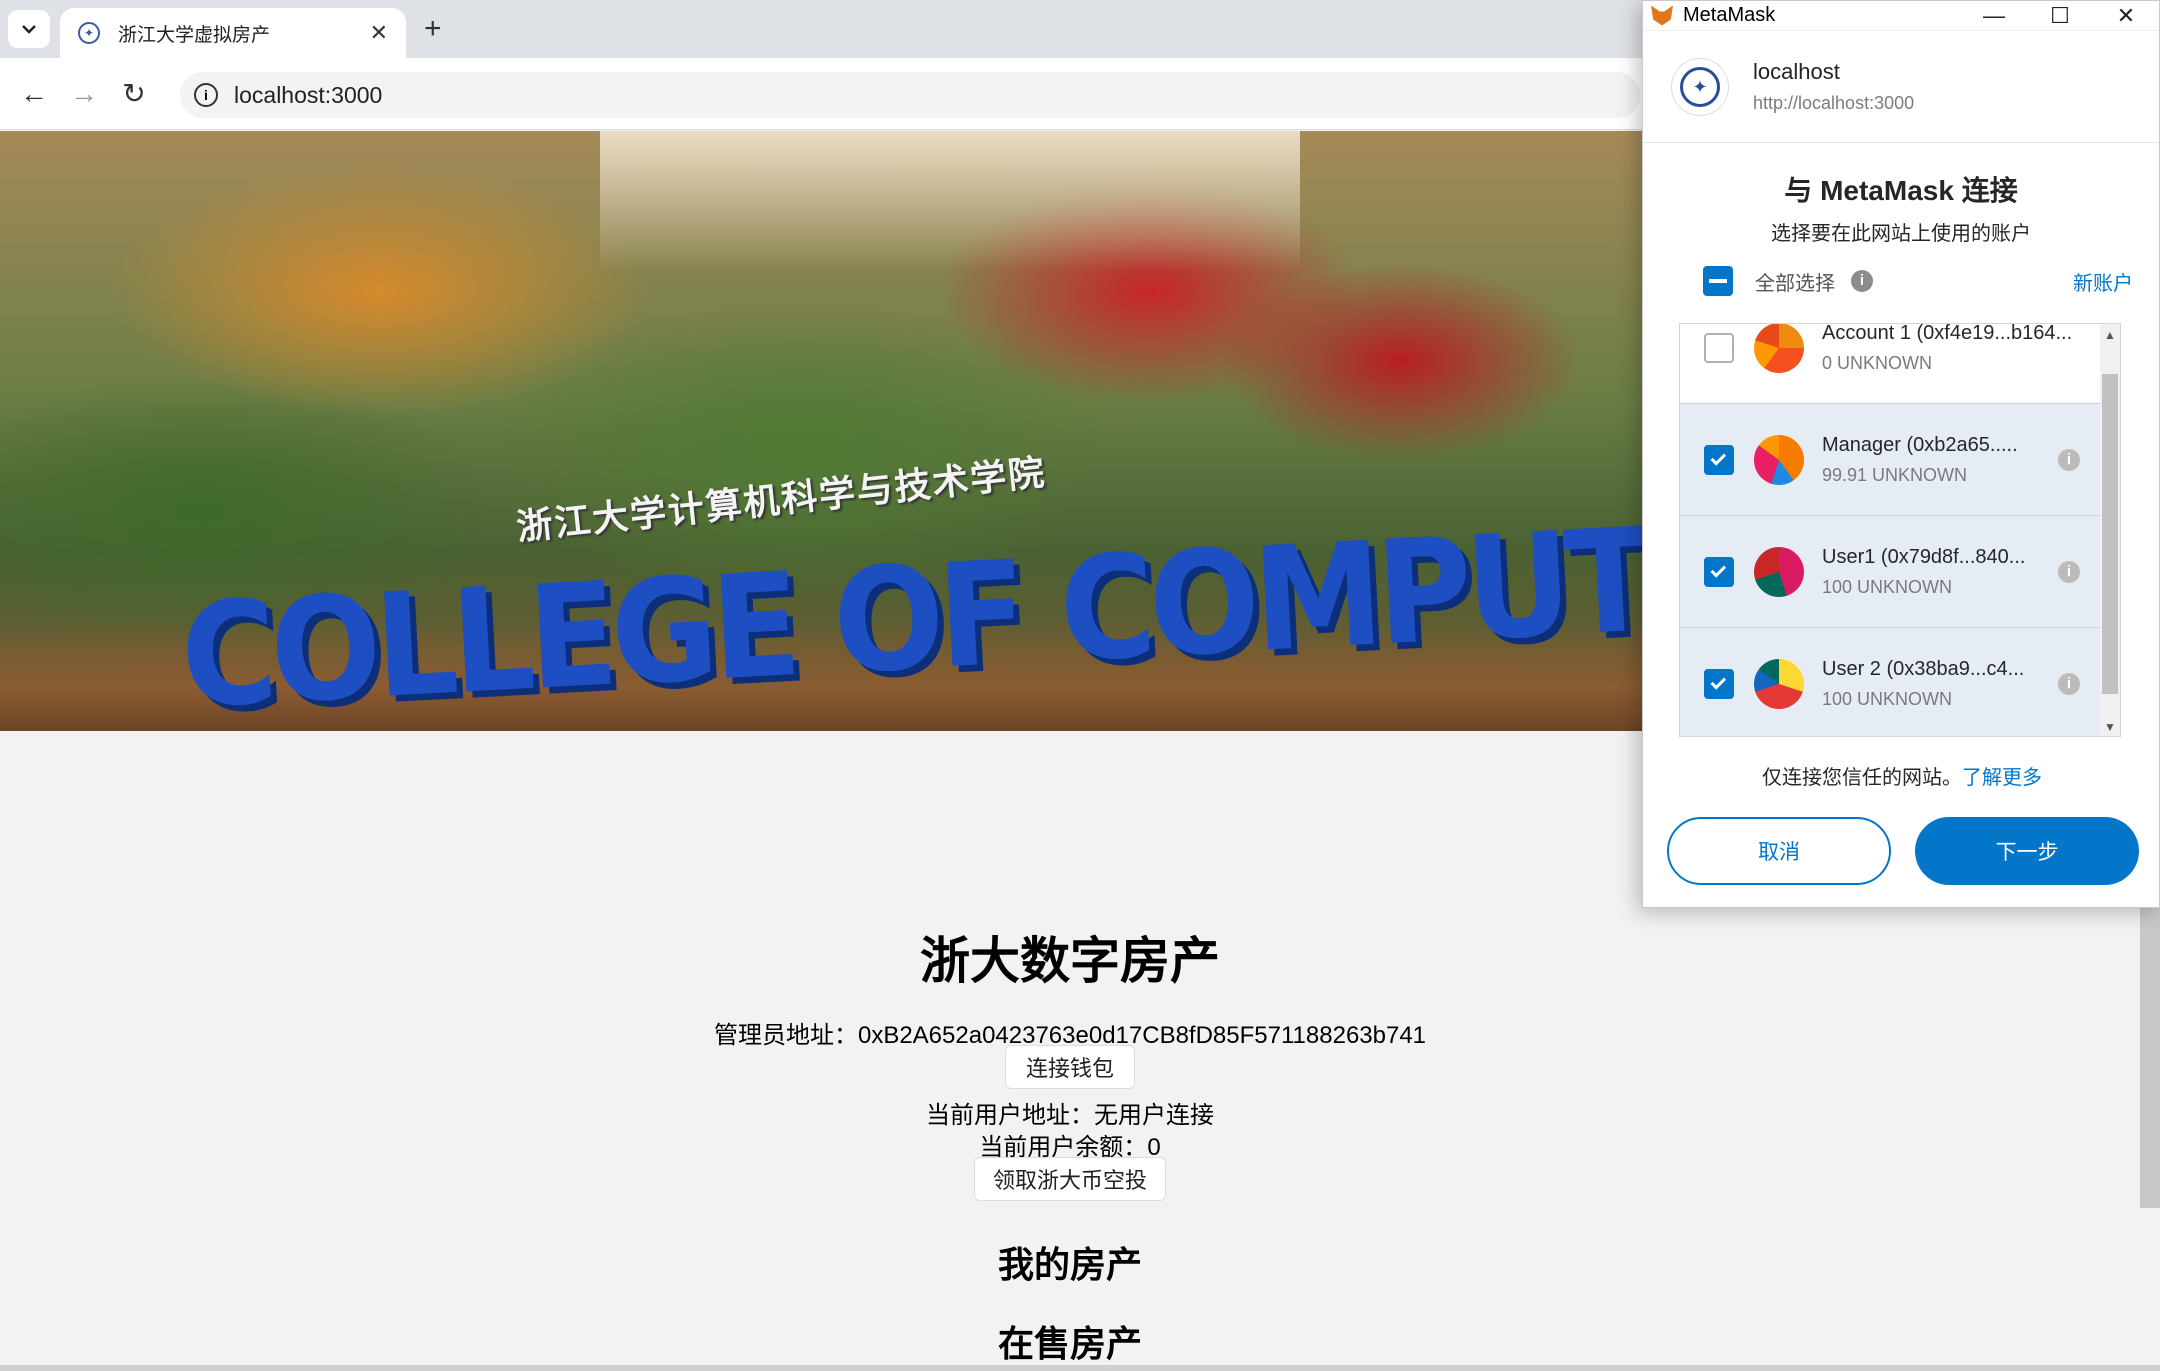 This screenshot has width=2160, height=1371. I want to click on site-name: localhost, so click(1796, 71).